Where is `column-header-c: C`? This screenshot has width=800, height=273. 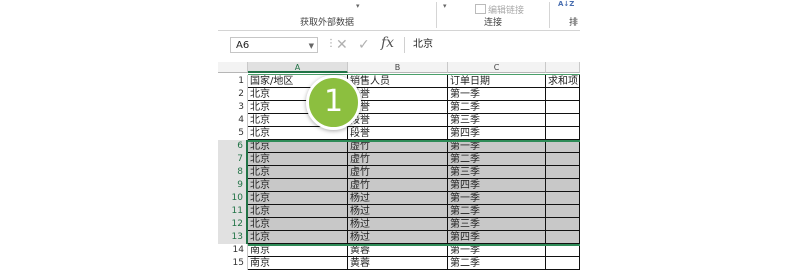 column-header-c: C is located at coordinates (497, 67).